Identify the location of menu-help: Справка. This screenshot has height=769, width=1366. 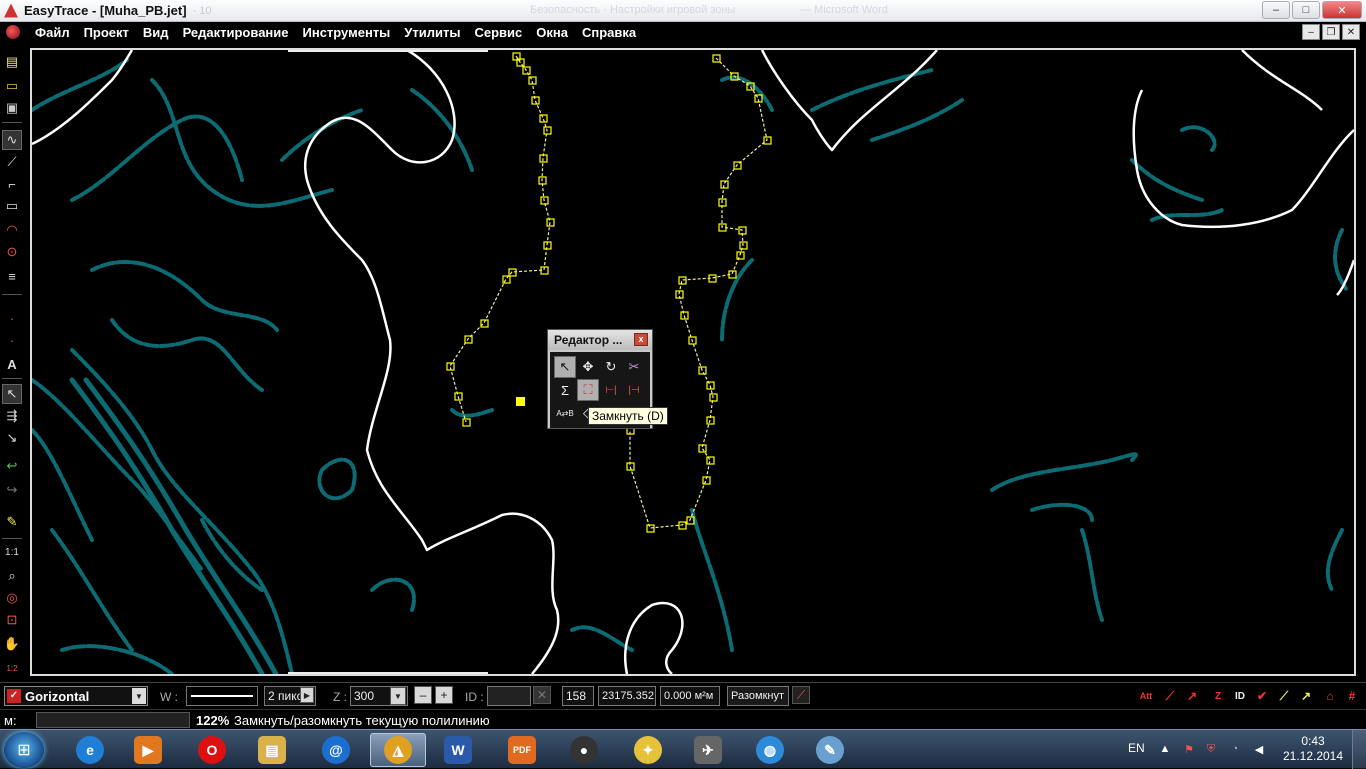
(609, 32).